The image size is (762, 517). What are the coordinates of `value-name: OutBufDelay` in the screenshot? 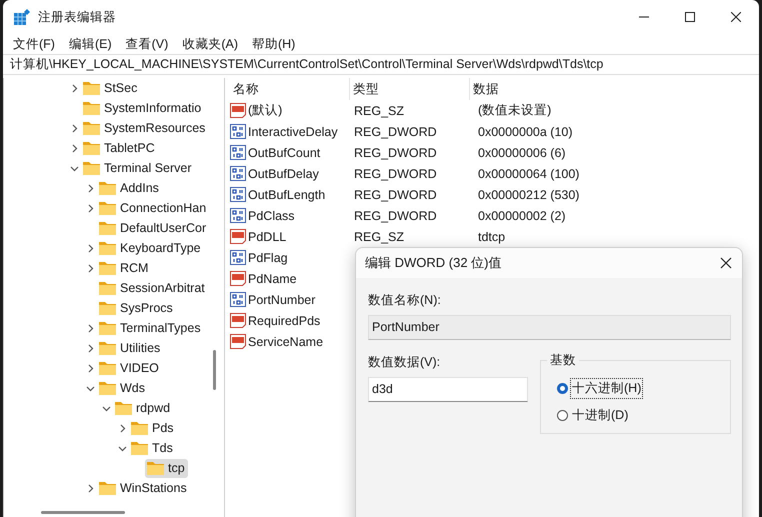 It's located at (283, 173).